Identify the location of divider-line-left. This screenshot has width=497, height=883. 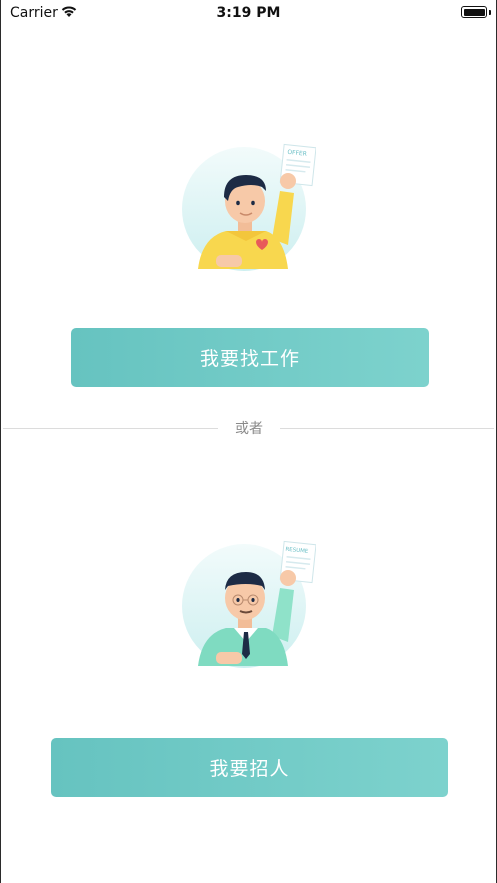
(110, 428).